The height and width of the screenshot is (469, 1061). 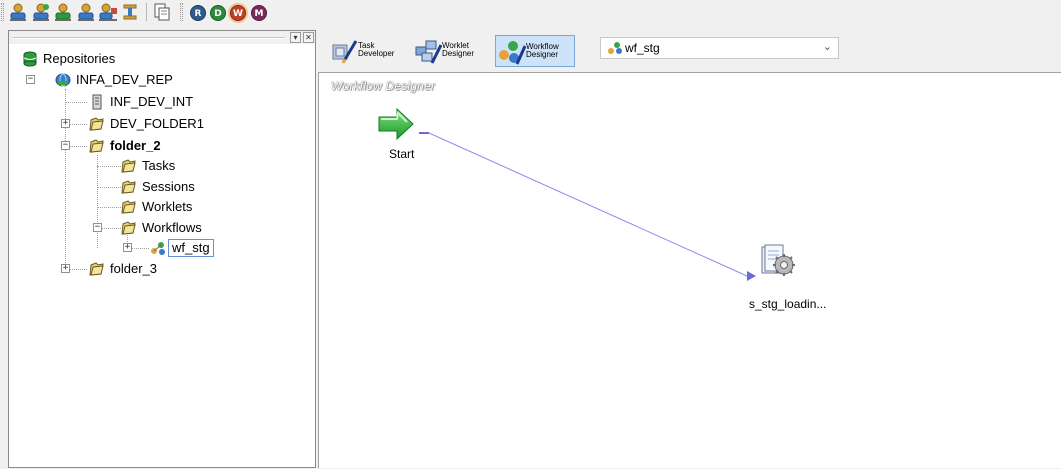 What do you see at coordinates (86, 12) in the screenshot?
I see `user-browse-icon` at bounding box center [86, 12].